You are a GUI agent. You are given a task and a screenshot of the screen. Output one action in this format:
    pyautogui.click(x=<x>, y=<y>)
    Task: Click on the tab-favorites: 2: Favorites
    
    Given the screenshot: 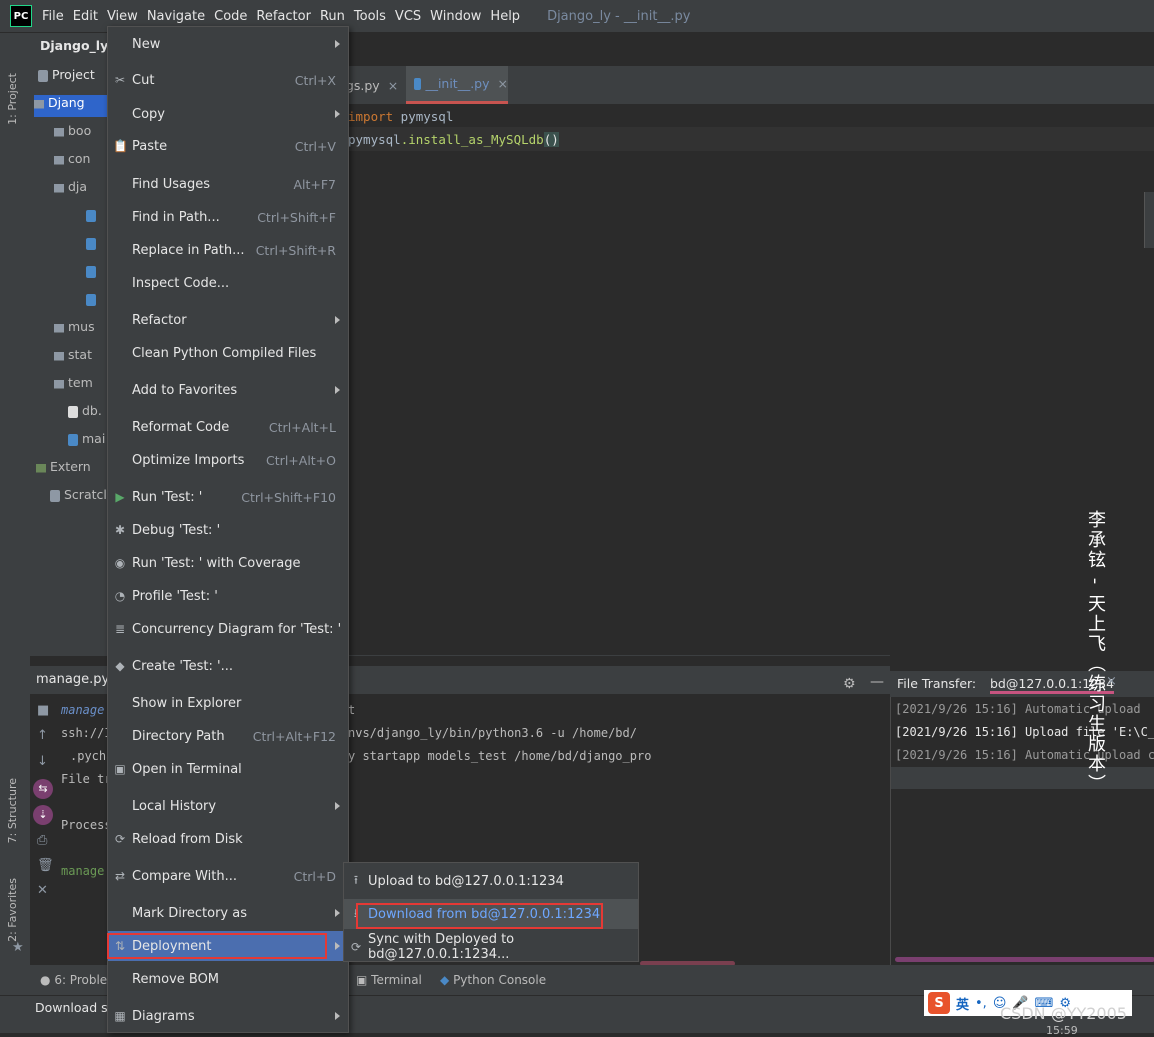 What is the action you would take?
    pyautogui.click(x=12, y=910)
    